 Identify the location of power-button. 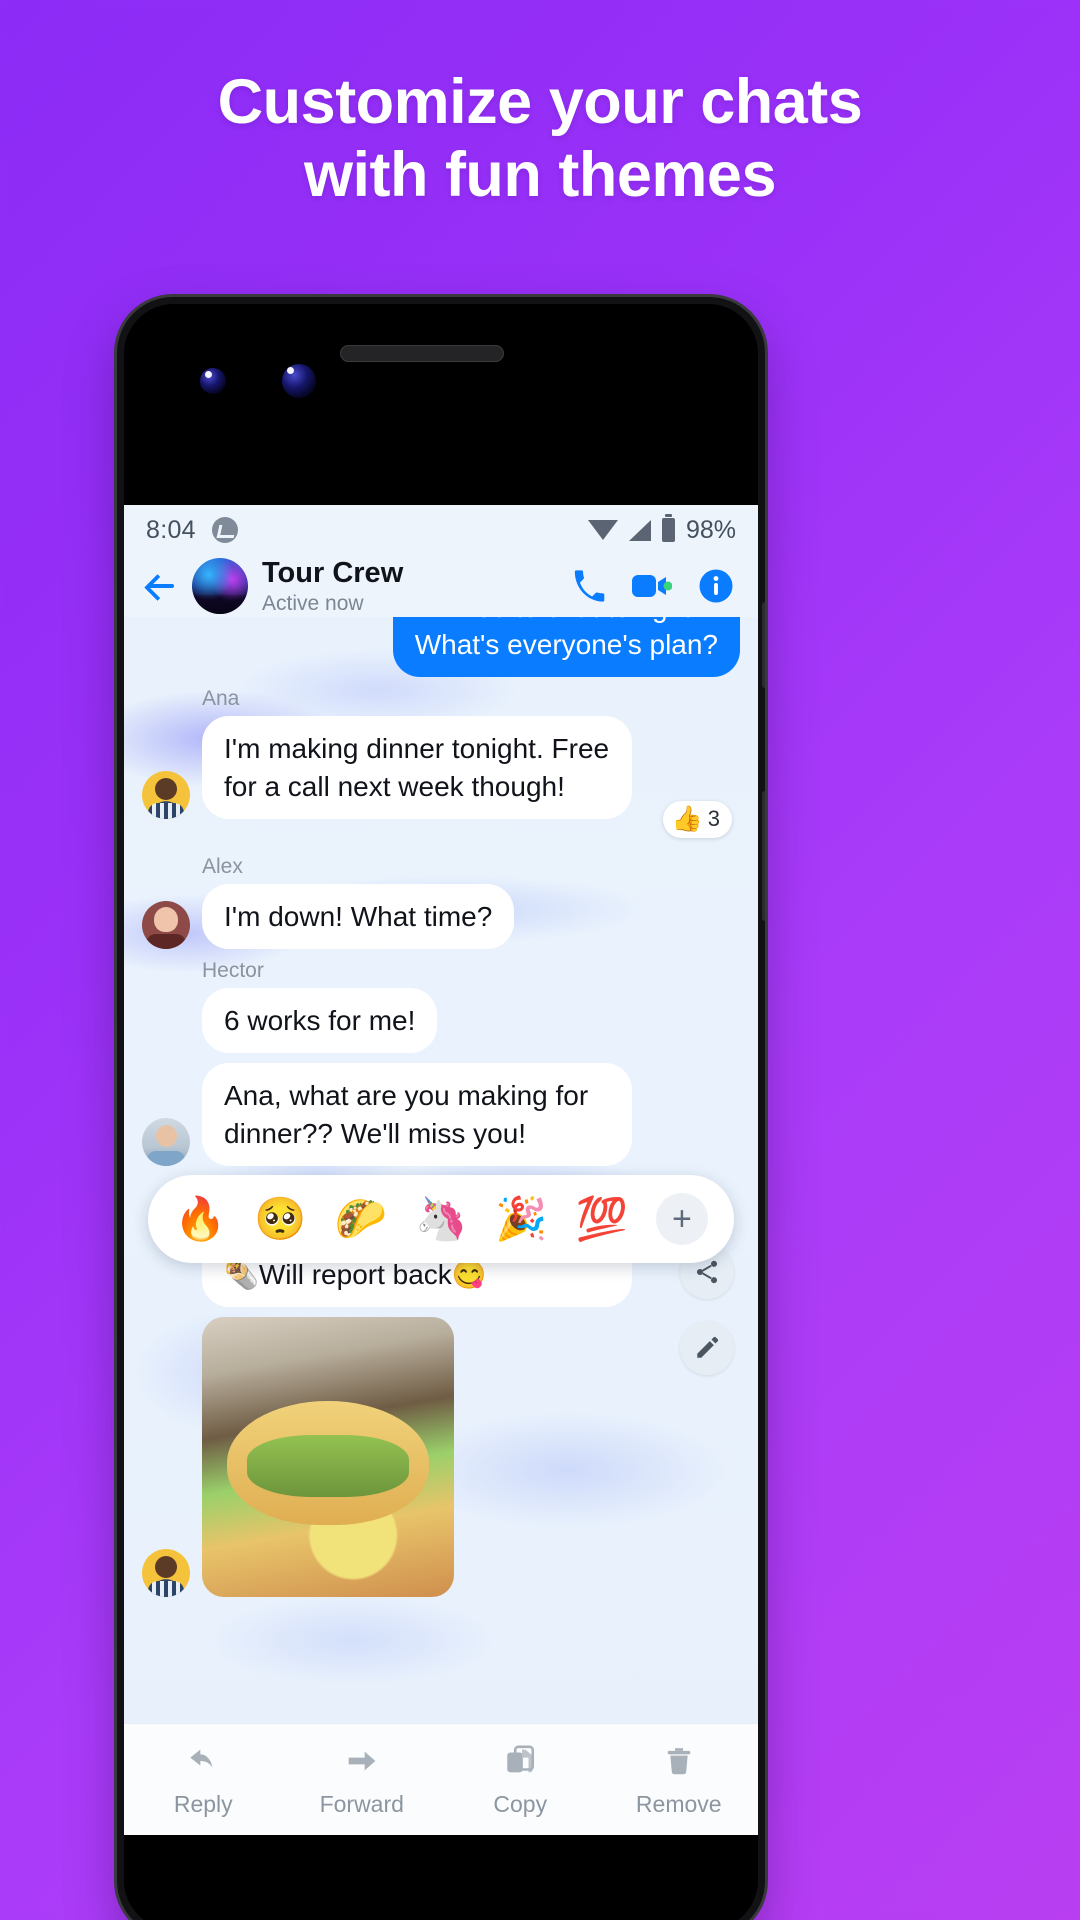
(763, 856).